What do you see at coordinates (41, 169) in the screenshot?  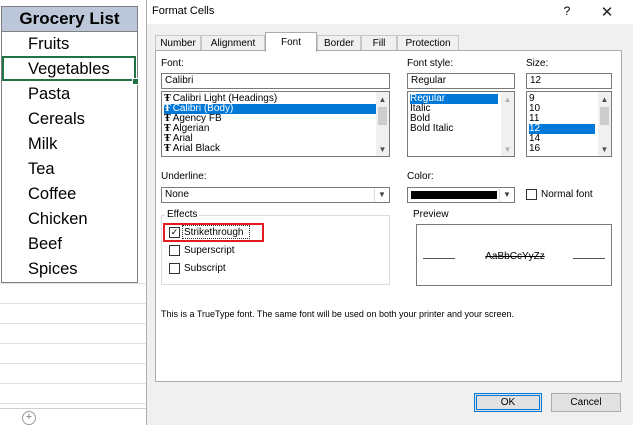 I see `grocery-item-tea: Tea` at bounding box center [41, 169].